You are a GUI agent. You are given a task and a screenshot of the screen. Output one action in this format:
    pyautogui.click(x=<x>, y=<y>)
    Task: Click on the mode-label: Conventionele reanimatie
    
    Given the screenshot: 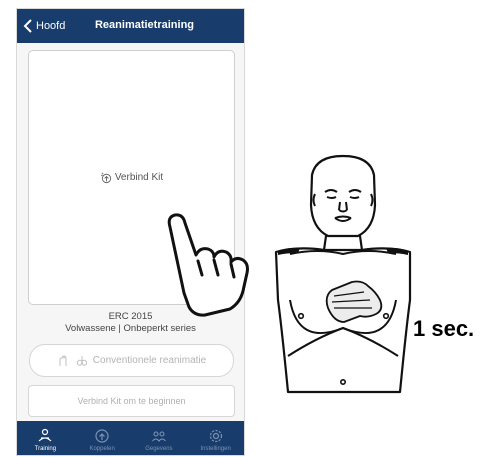 What is the action you would take?
    pyautogui.click(x=149, y=360)
    